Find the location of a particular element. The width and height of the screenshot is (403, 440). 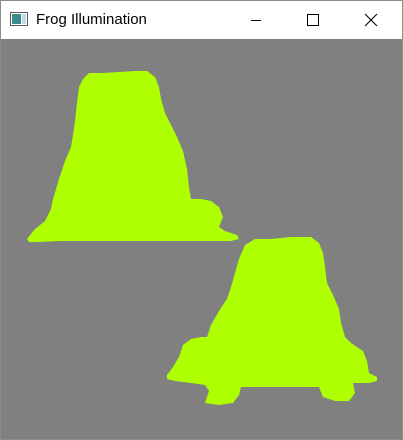

close-button is located at coordinates (371, 20).